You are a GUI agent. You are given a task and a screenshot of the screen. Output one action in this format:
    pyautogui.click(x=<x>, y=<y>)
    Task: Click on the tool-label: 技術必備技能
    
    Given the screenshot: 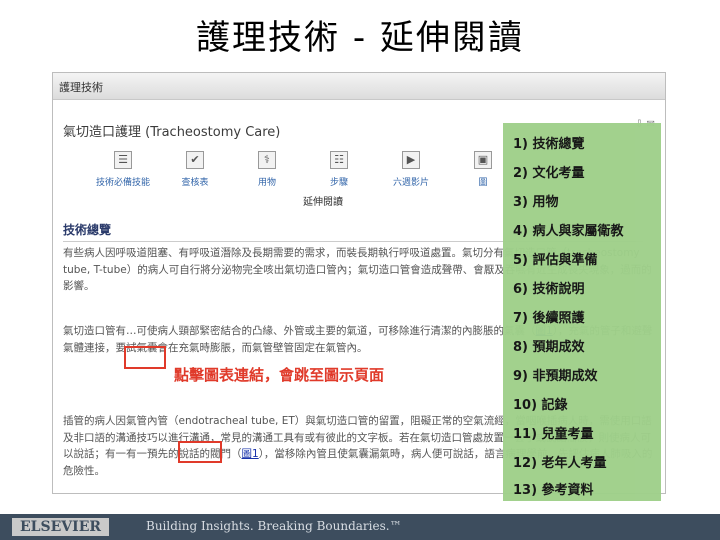 What is the action you would take?
    pyautogui.click(x=122, y=183)
    